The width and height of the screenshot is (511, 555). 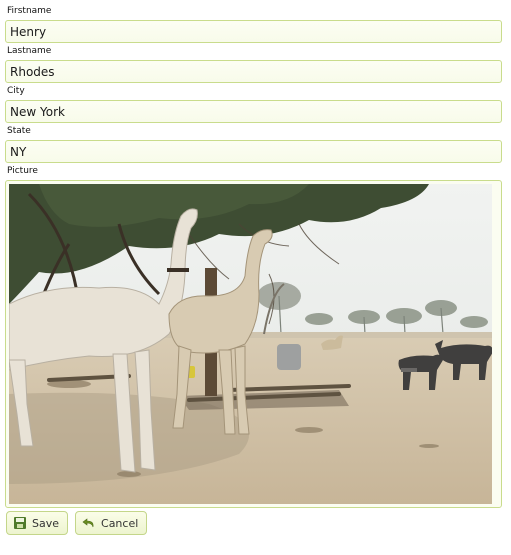 What do you see at coordinates (120, 523) in the screenshot?
I see `cancel-button-label: Cancel` at bounding box center [120, 523].